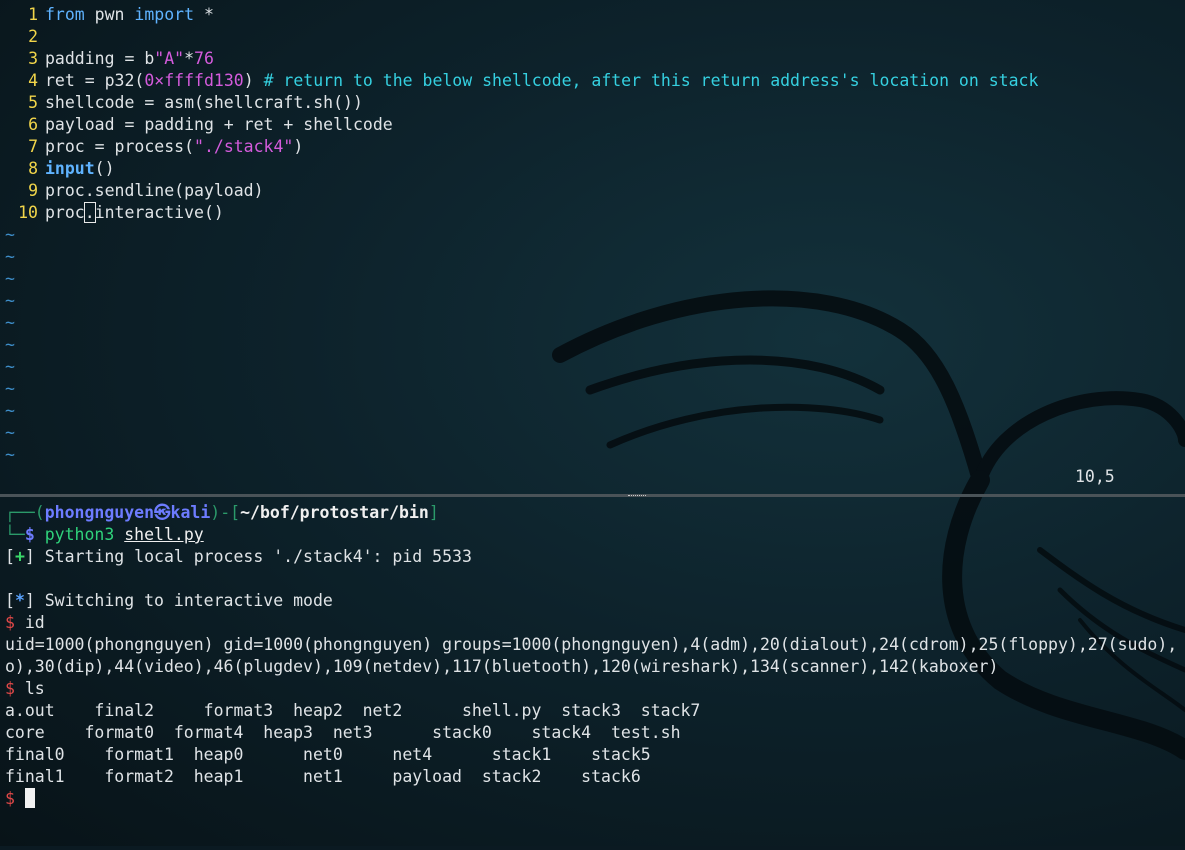  What do you see at coordinates (33, 36) in the screenshot?
I see `line-number: 2` at bounding box center [33, 36].